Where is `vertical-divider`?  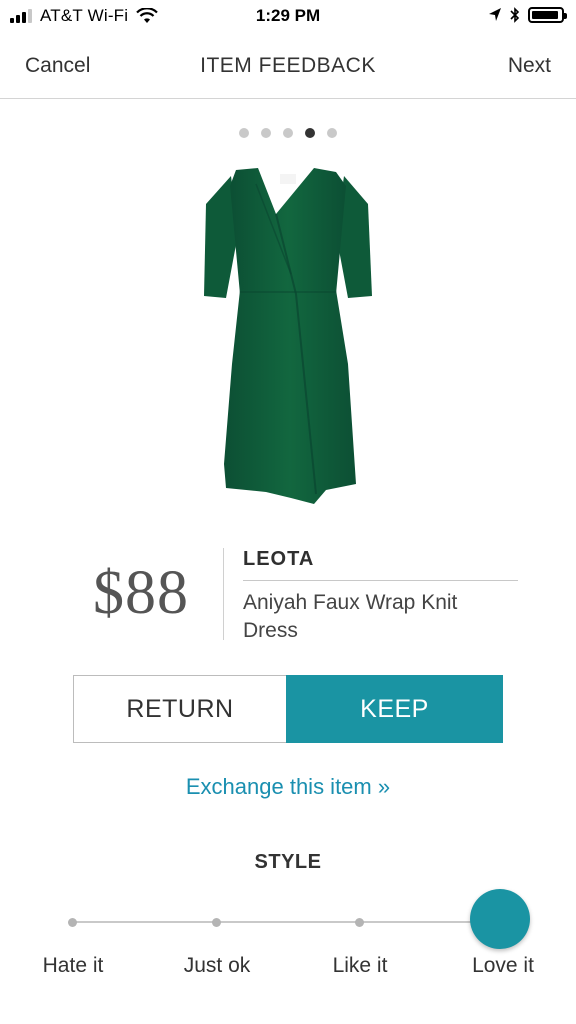 vertical-divider is located at coordinates (223, 594).